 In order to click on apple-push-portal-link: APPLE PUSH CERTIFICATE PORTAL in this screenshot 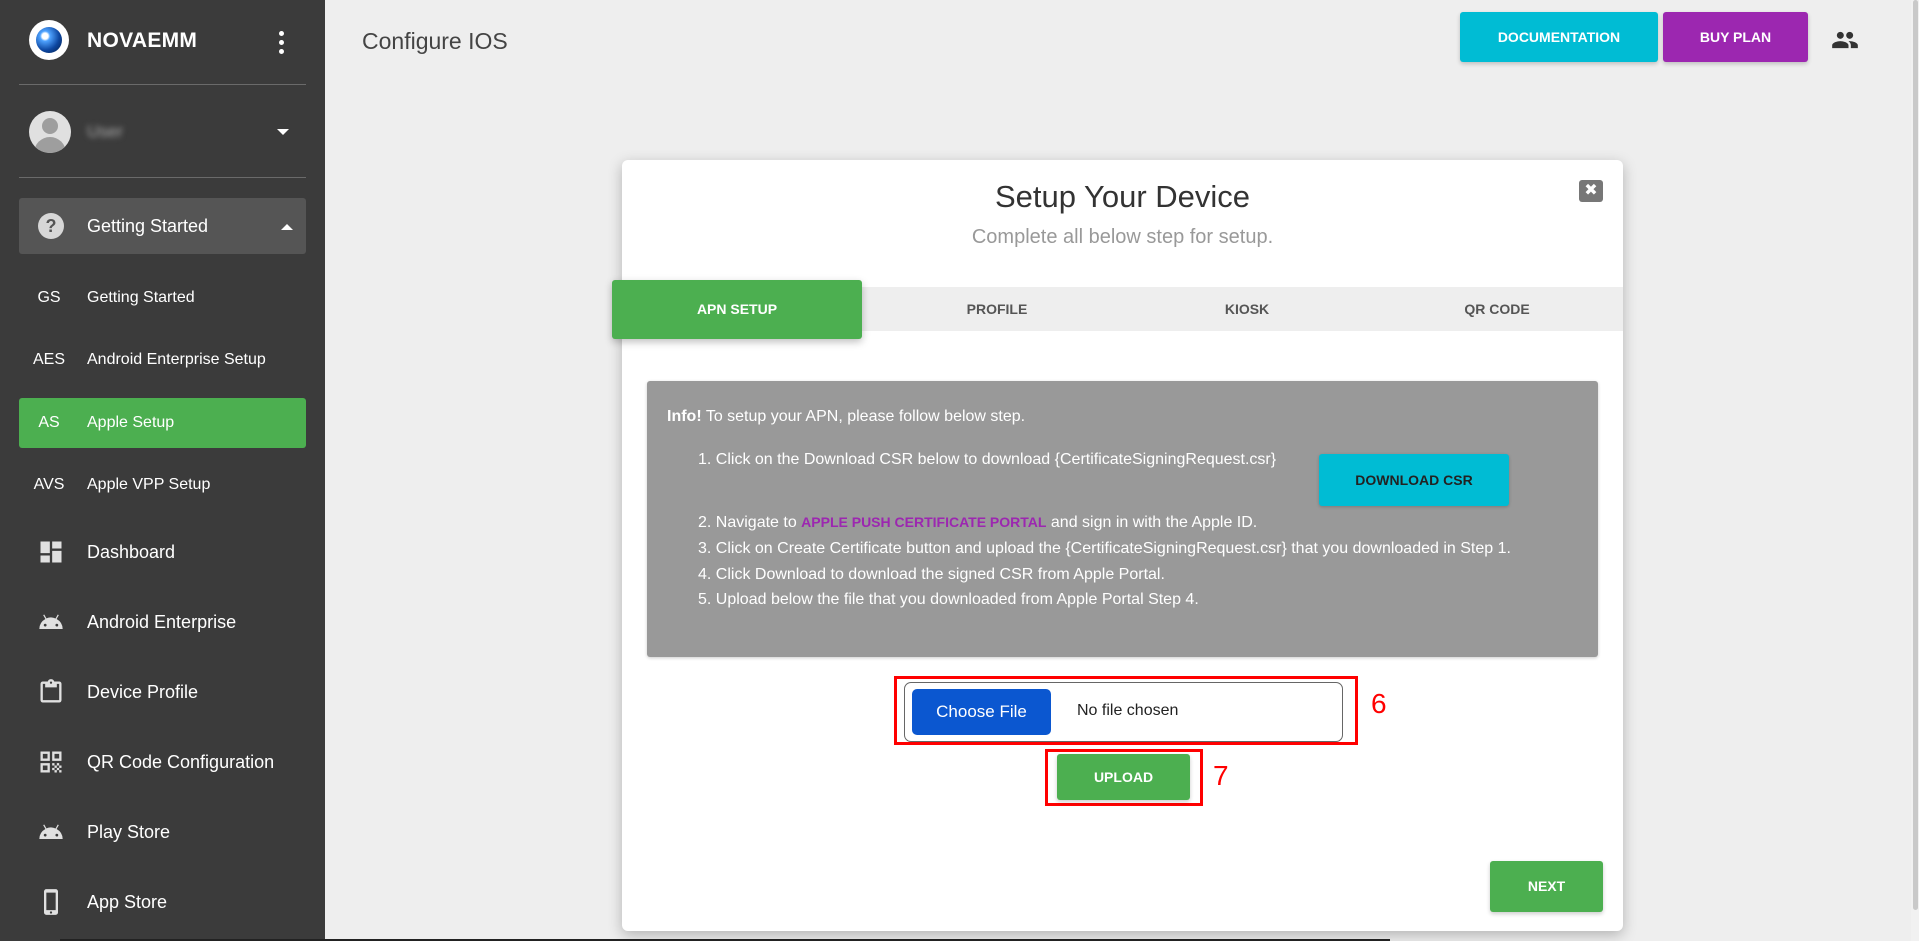, I will do `click(923, 522)`.